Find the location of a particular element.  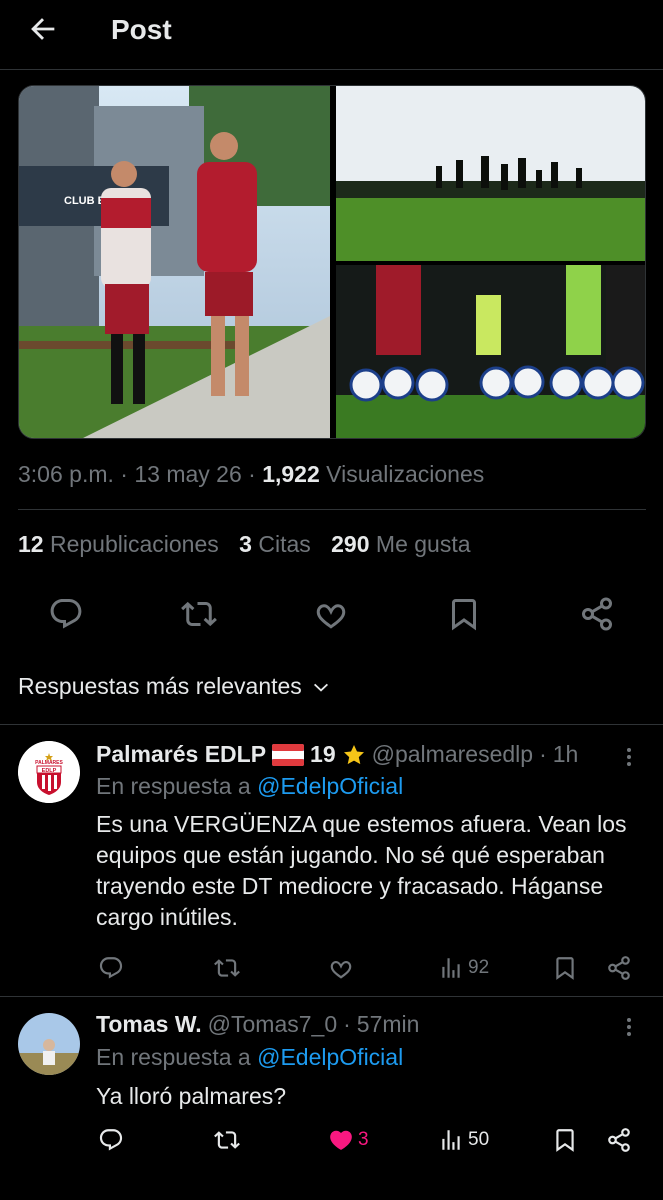

reply-author-name: Tomas W. is located at coordinates (149, 1024).